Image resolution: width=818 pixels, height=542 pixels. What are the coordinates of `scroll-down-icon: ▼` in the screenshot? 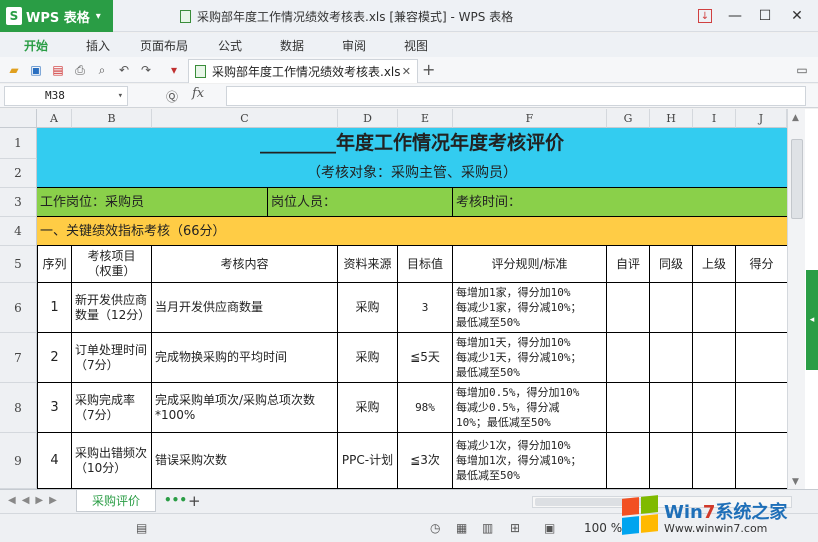 It's located at (795, 482).